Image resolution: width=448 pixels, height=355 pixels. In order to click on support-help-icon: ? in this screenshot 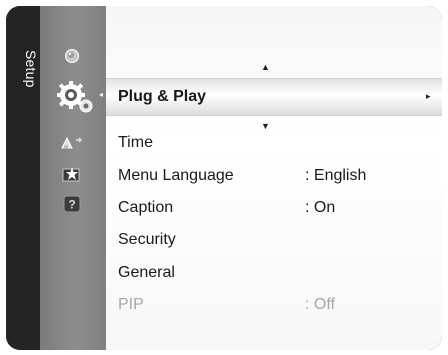, I will do `click(72, 204)`.